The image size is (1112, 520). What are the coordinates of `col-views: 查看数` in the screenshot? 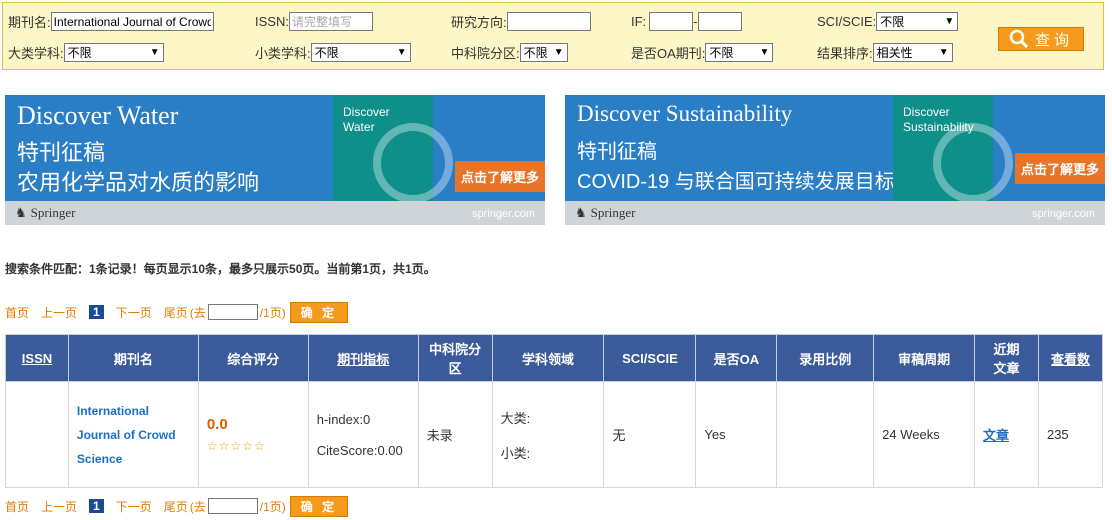 It's located at (1070, 358).